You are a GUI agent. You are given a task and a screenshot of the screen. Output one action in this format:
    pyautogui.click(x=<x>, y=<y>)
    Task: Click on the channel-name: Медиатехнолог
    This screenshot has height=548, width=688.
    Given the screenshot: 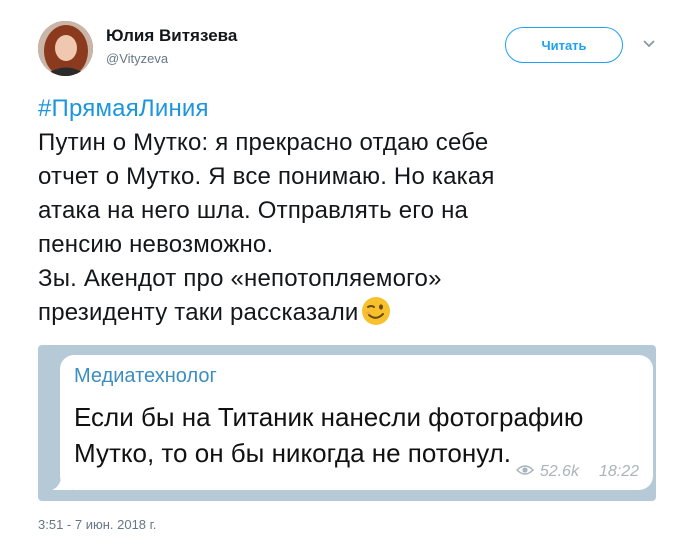 What is the action you would take?
    pyautogui.click(x=145, y=376)
    